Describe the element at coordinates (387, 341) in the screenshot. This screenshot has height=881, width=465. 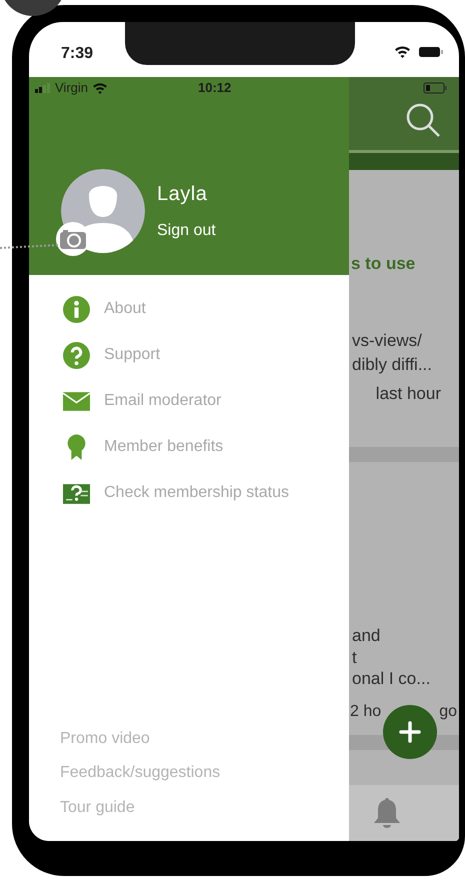
I see `post-text: vs-views/` at that location.